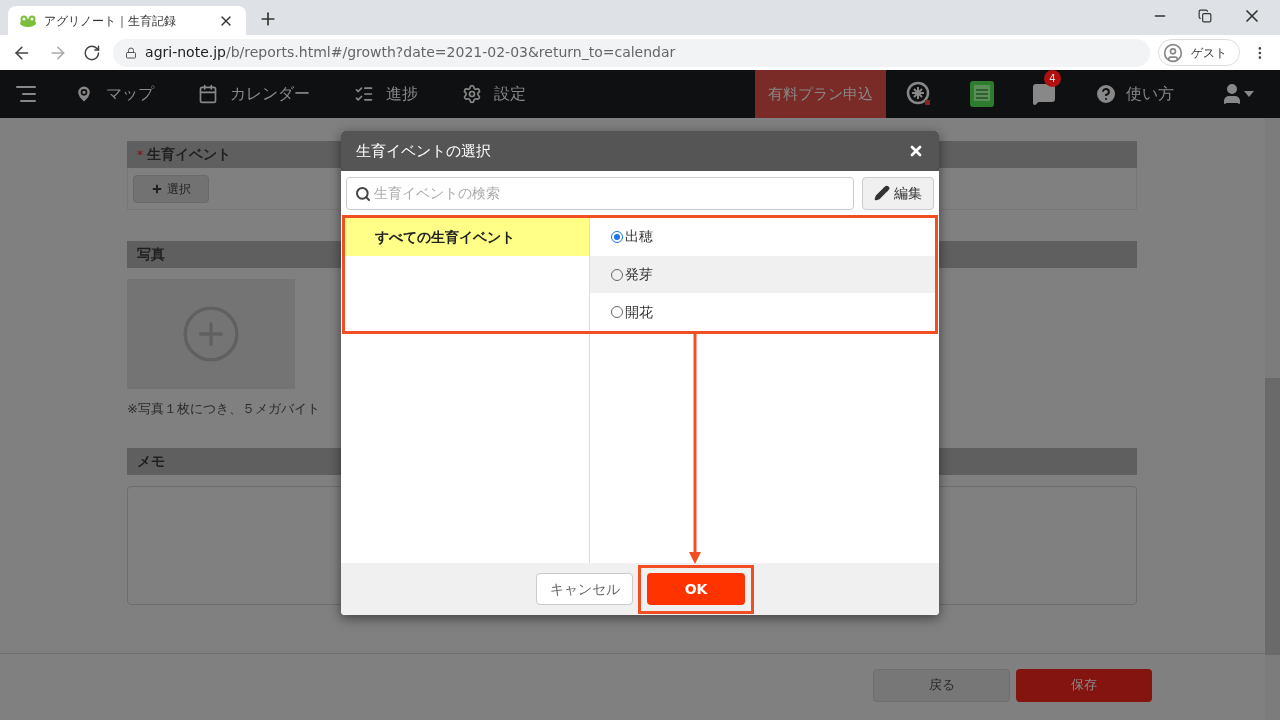 The height and width of the screenshot is (720, 1280). I want to click on save-button: 保存, so click(1084, 685).